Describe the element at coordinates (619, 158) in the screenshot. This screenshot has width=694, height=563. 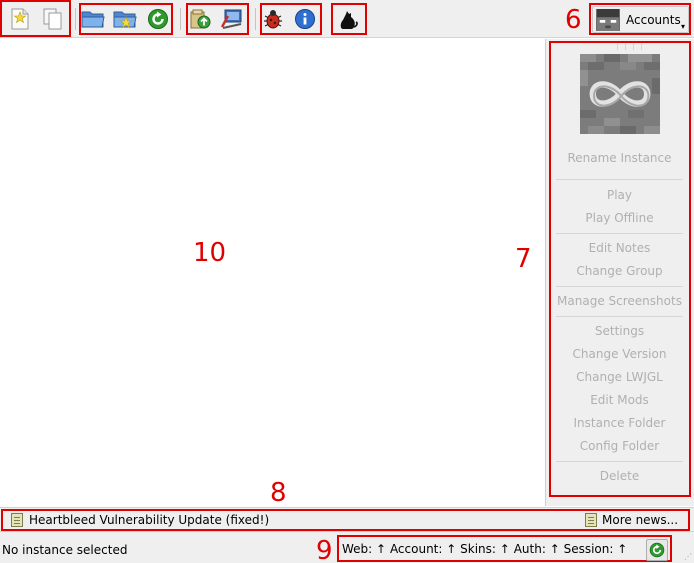
I see `rename-instance-button: Rename Instance` at that location.